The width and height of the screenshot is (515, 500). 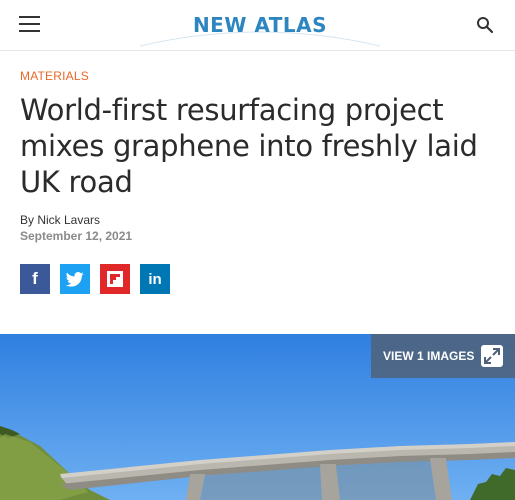 I want to click on flipboard-icon, so click(x=115, y=279).